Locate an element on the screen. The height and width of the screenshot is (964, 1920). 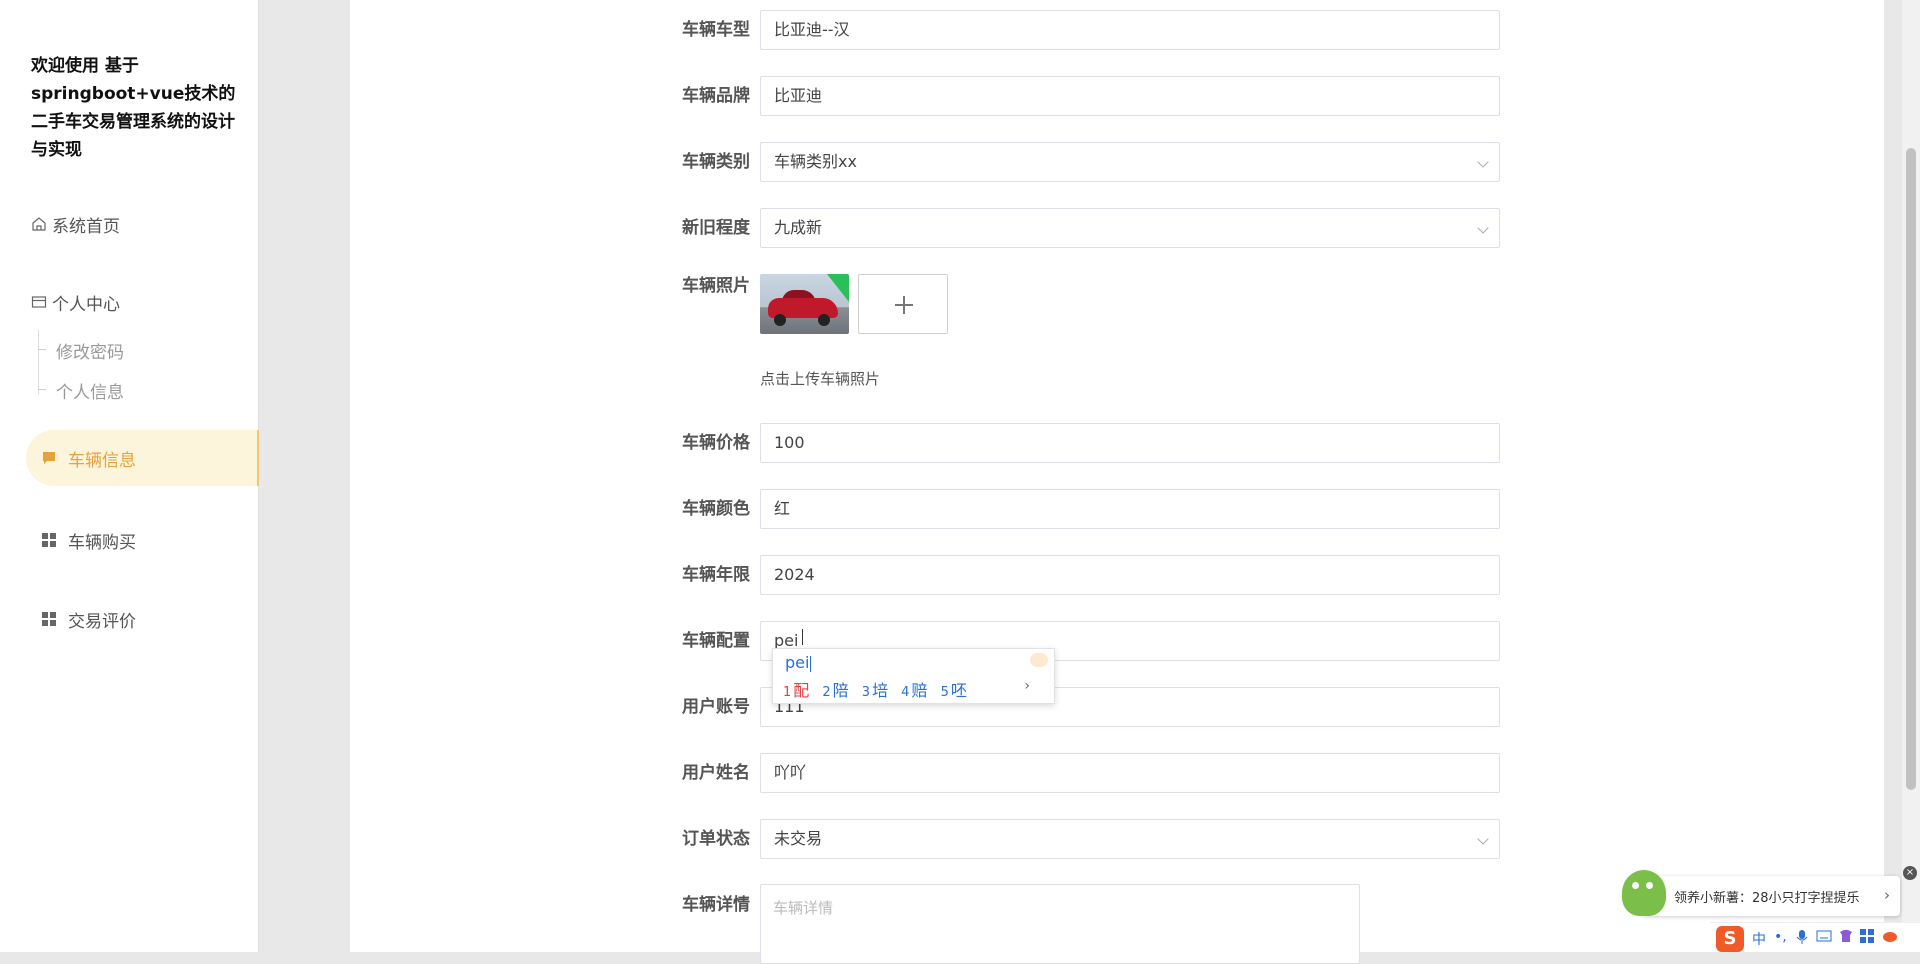
category-select: 车辆类别xx is located at coordinates (1130, 162).